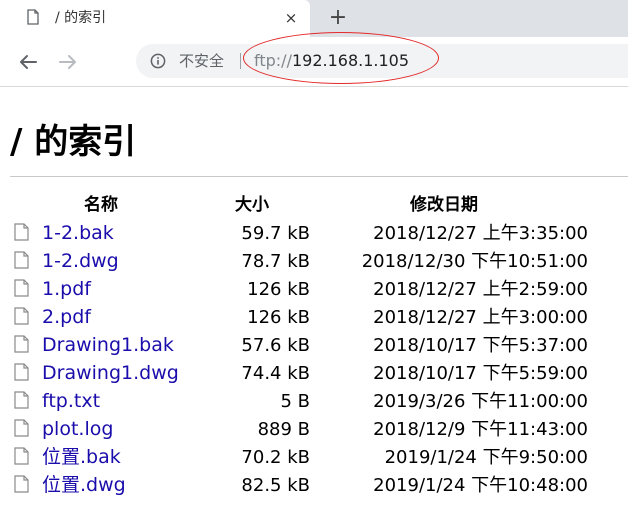 Image resolution: width=628 pixels, height=505 pixels. Describe the element at coordinates (240, 61) in the screenshot. I see `address-separator` at that location.